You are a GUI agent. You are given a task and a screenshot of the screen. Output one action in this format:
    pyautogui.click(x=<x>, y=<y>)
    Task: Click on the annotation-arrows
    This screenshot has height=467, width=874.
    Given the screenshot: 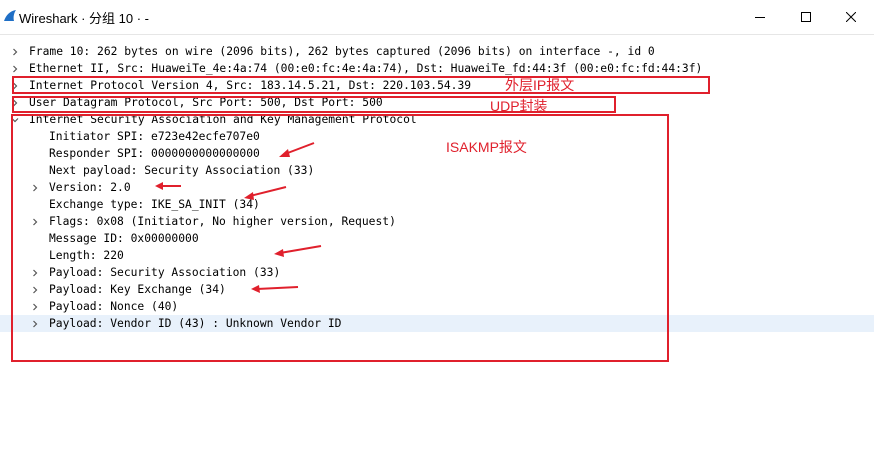 What is the action you would take?
    pyautogui.click(x=238, y=217)
    